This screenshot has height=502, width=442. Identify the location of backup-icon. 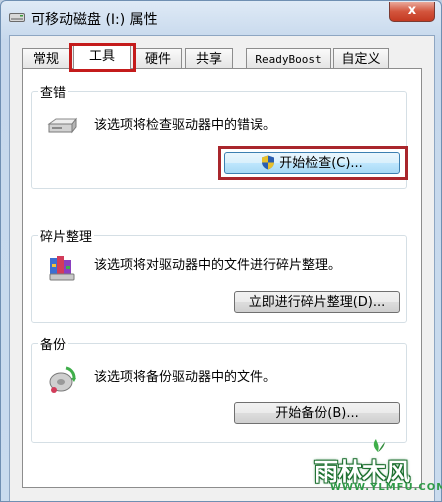
(62, 379).